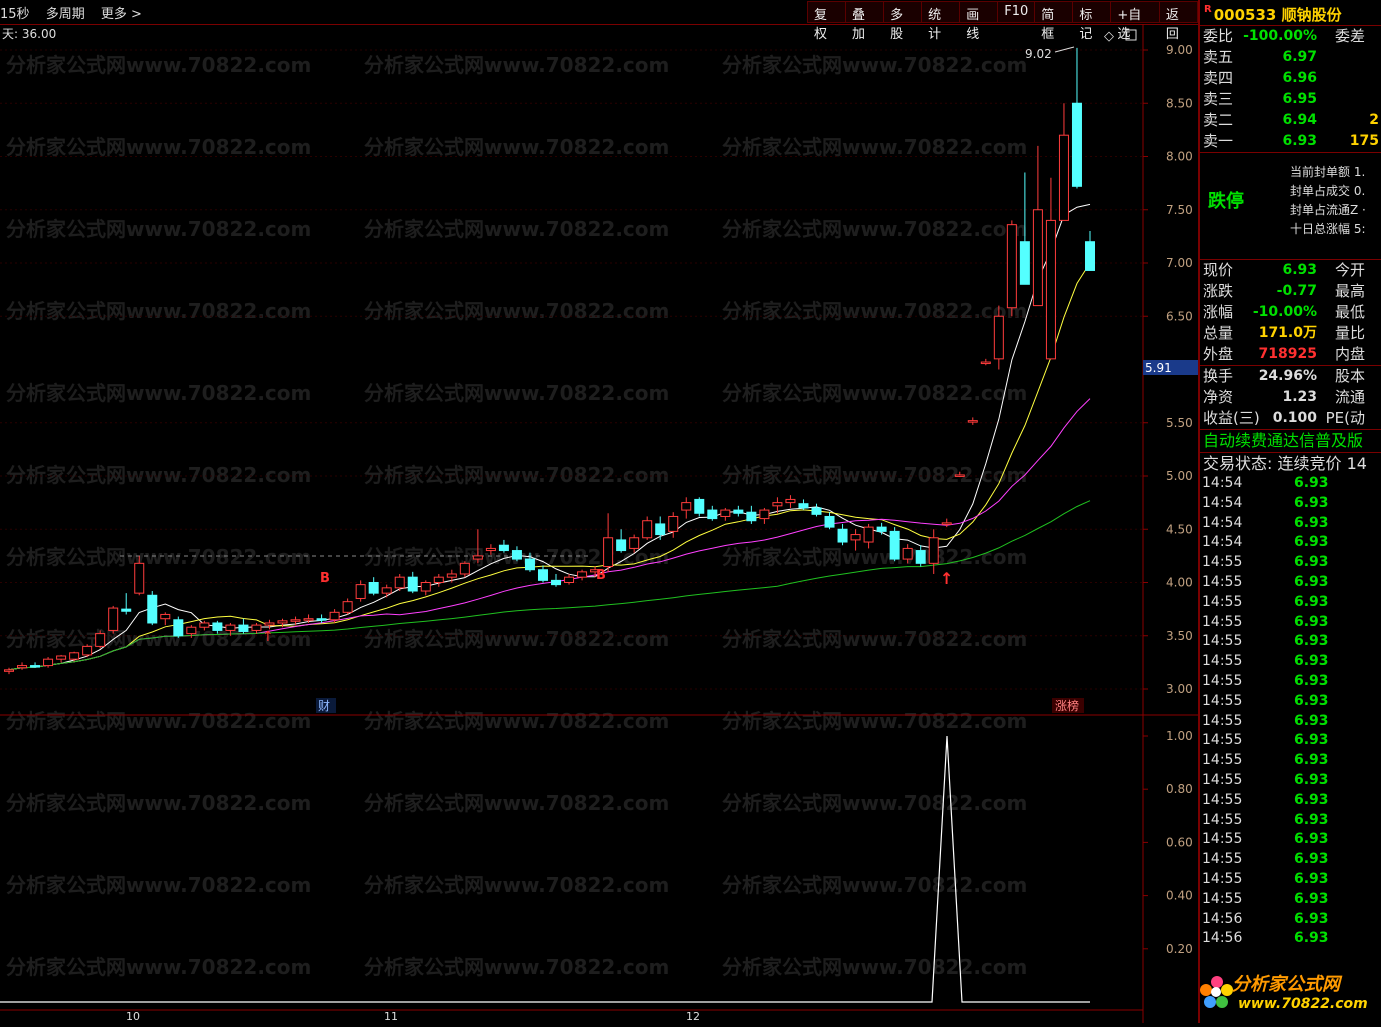 Image resolution: width=1381 pixels, height=1027 pixels. I want to click on mark-button: 标记, so click(1092, 21).